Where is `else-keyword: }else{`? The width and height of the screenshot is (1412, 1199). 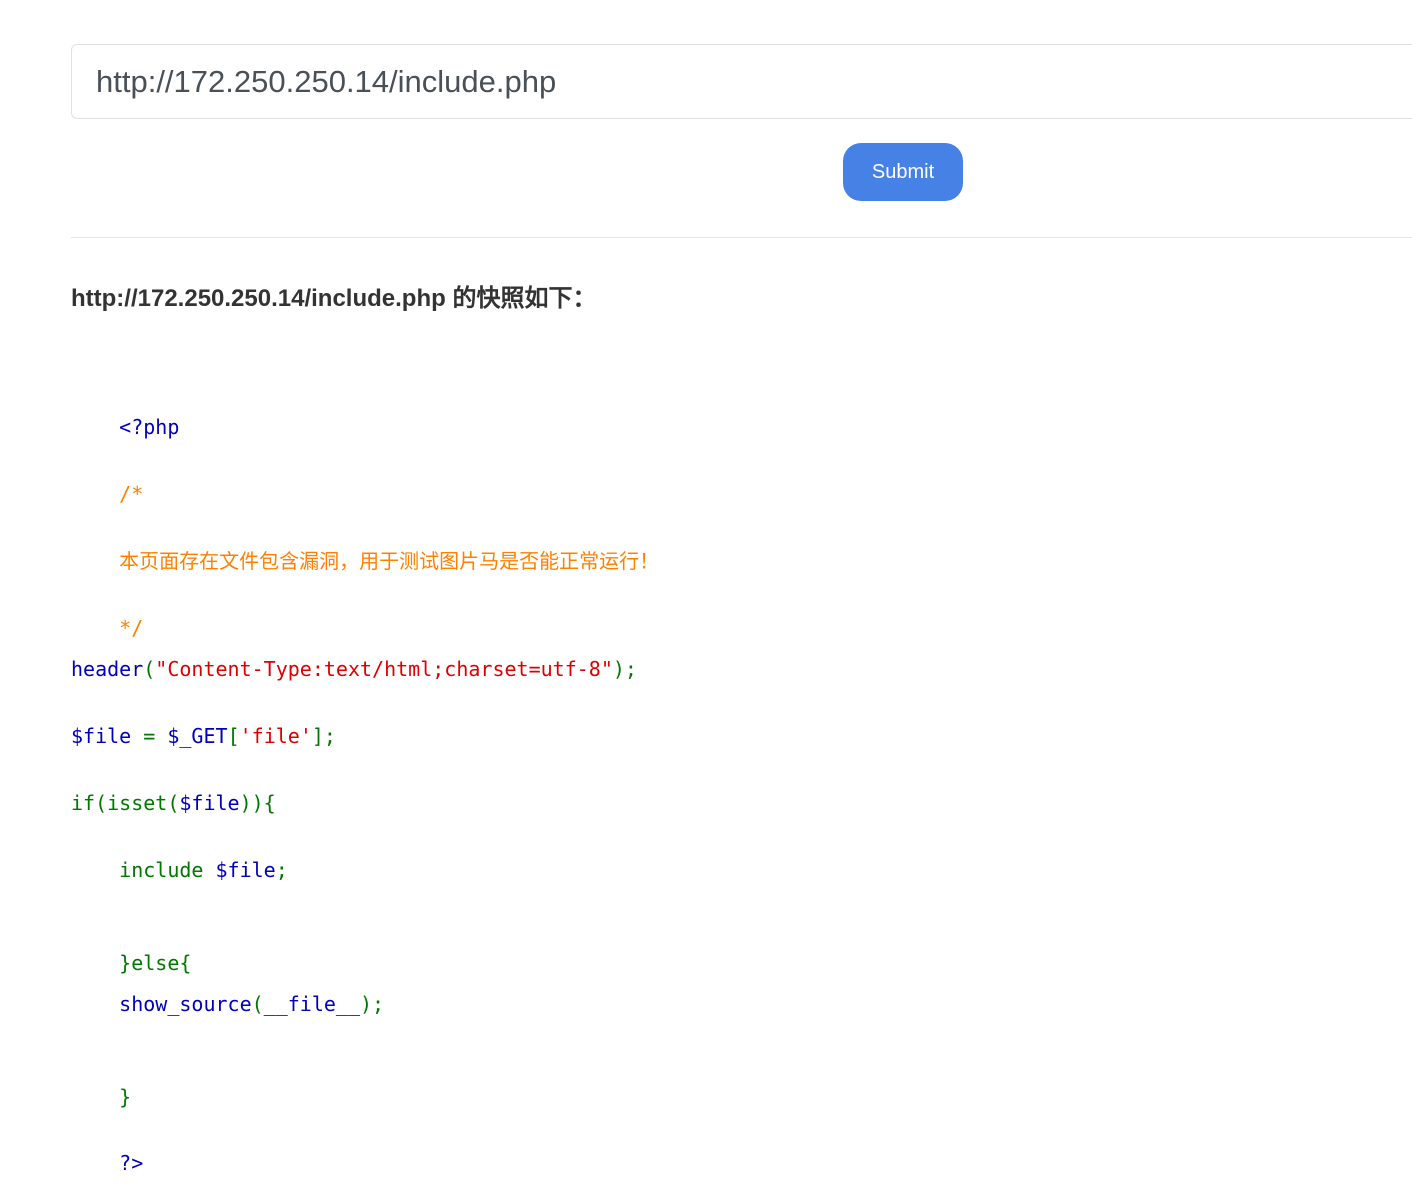 else-keyword: }else{ is located at coordinates (155, 963).